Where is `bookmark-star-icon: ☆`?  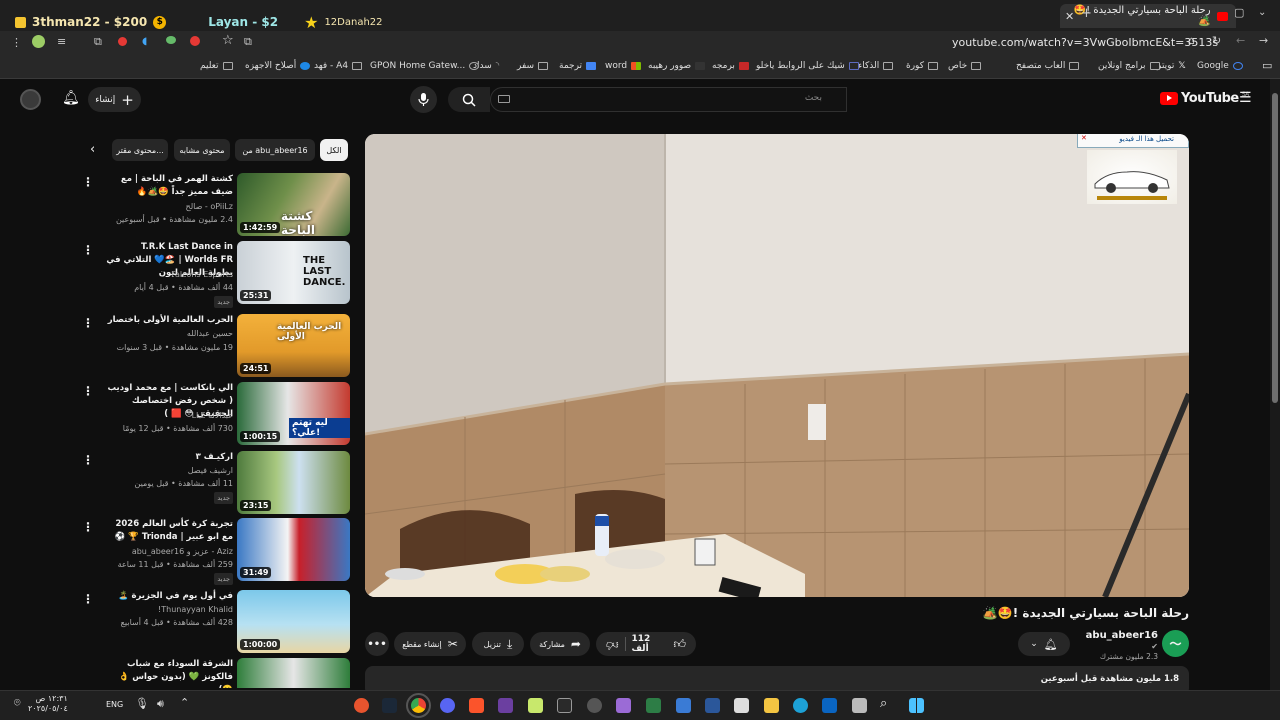
bookmark-star-icon: ☆ is located at coordinates (228, 40).